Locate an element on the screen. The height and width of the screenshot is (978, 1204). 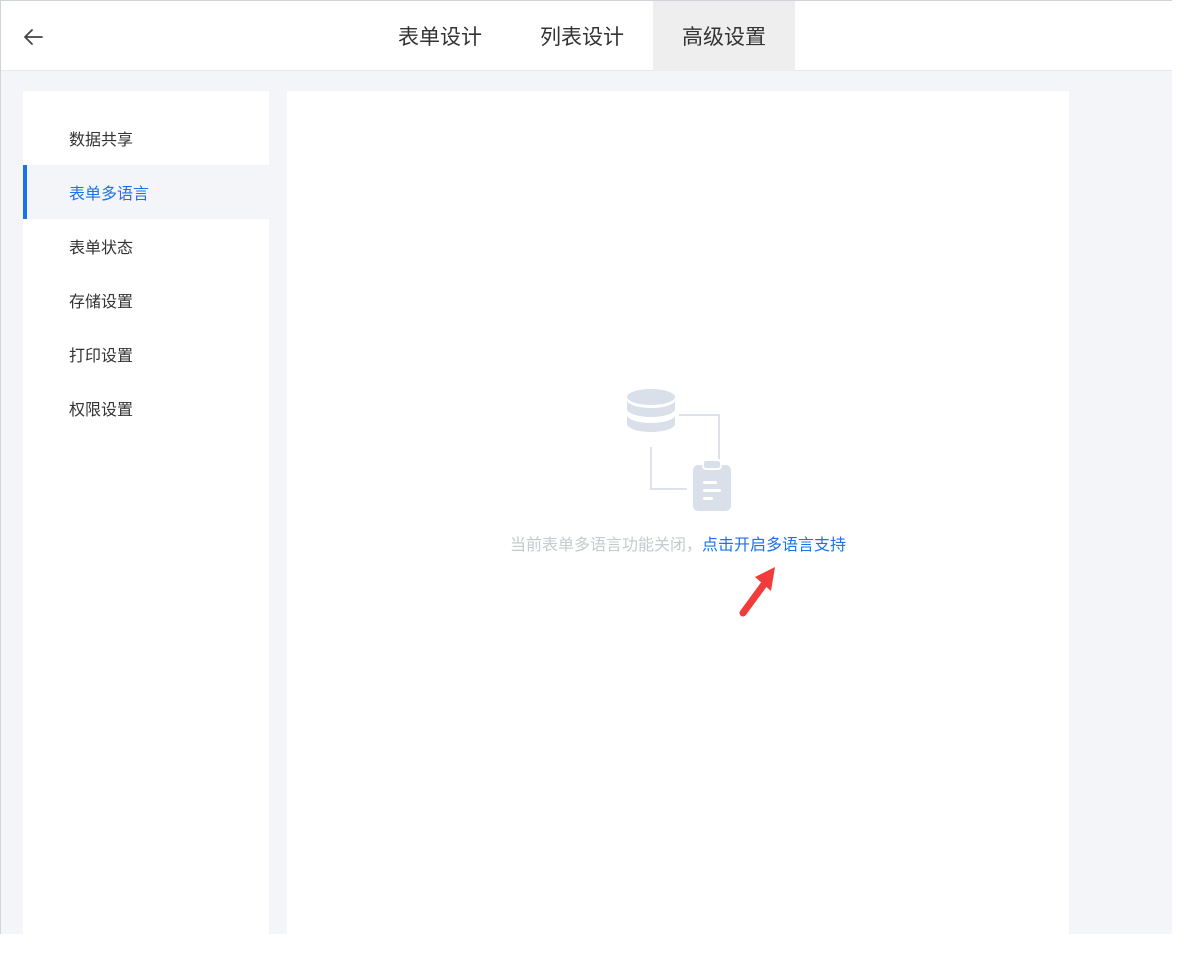
tab-advanced-settings: 高级设置 is located at coordinates (724, 36).